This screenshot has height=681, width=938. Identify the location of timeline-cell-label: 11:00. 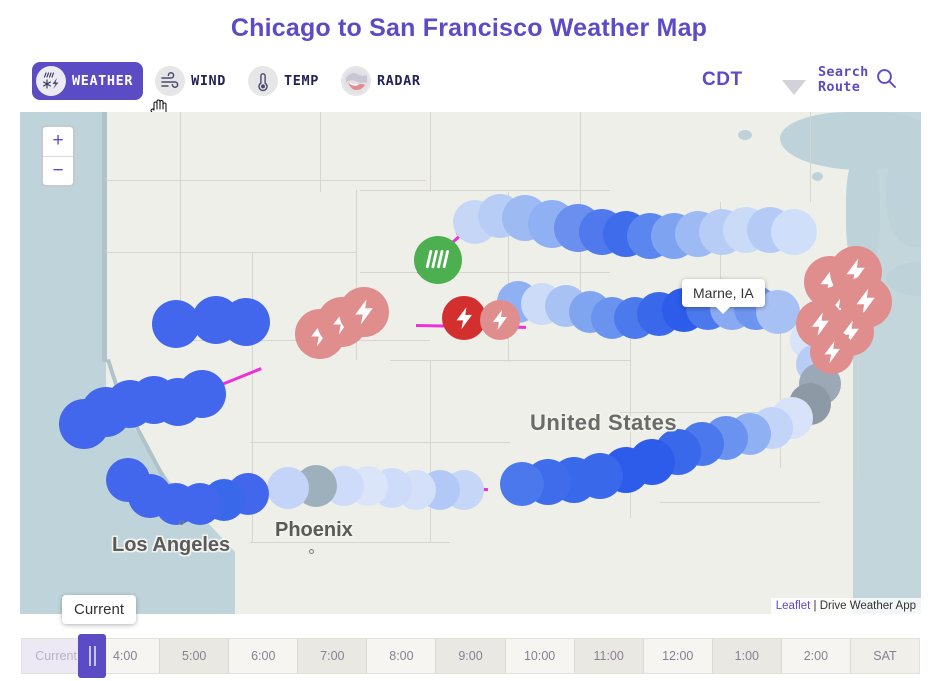
(608, 656).